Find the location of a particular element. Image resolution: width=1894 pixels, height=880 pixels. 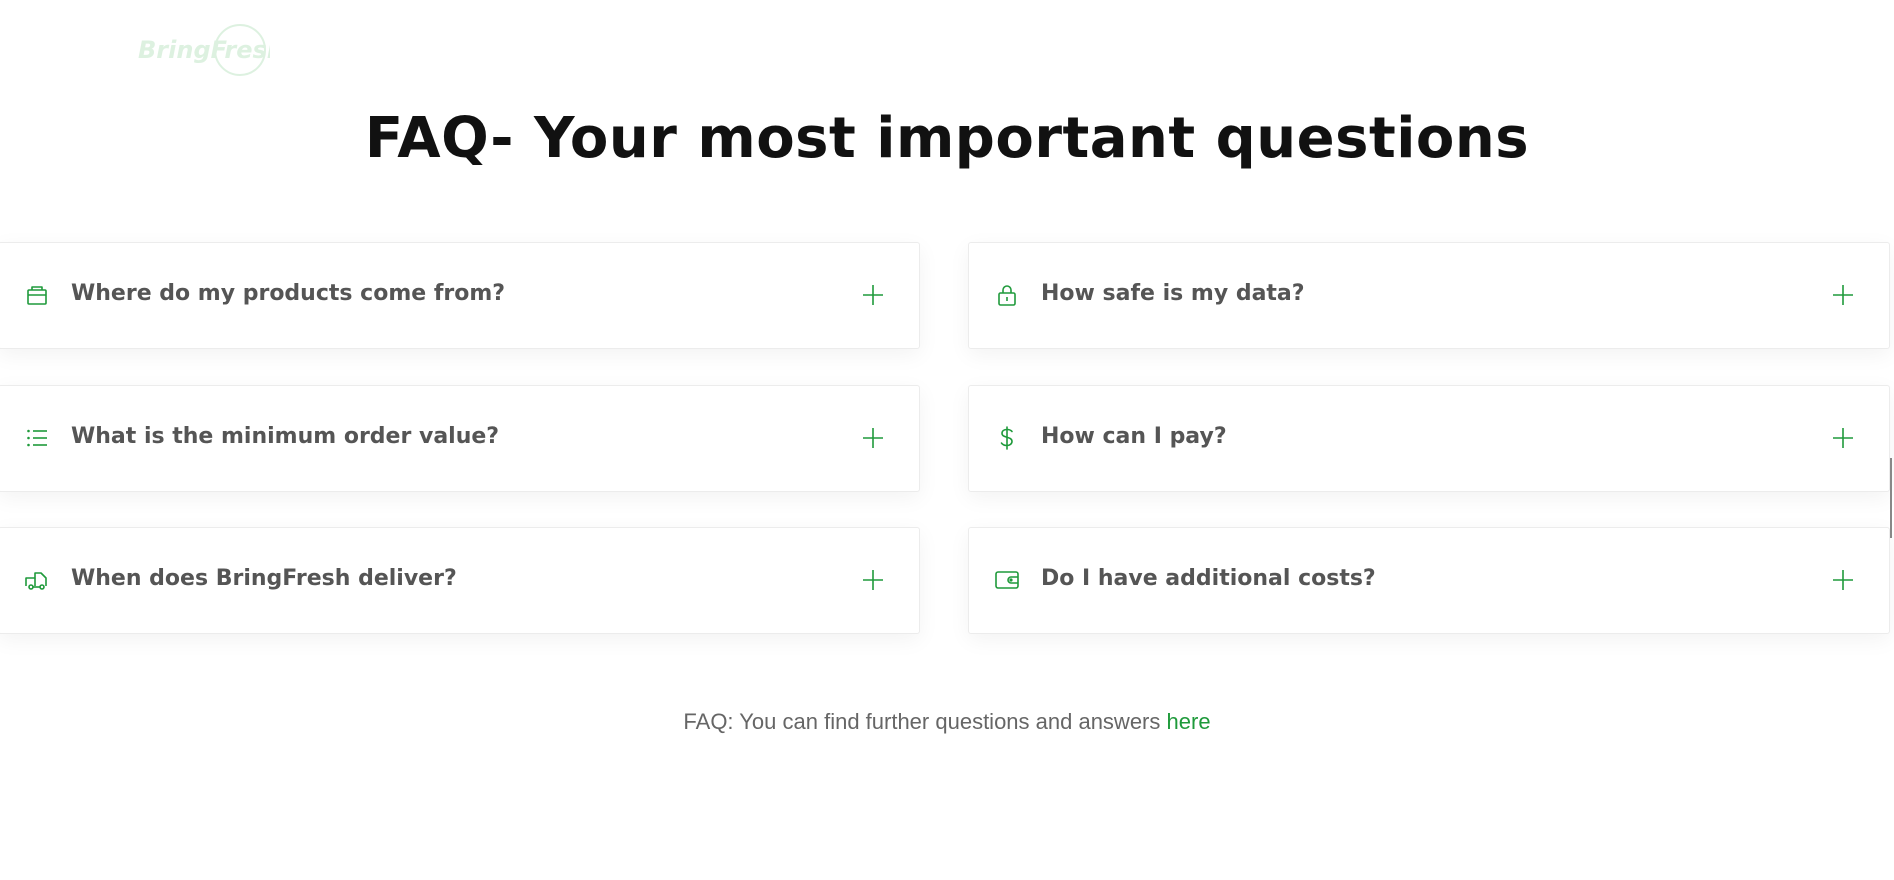

truck-icon is located at coordinates (37, 580).